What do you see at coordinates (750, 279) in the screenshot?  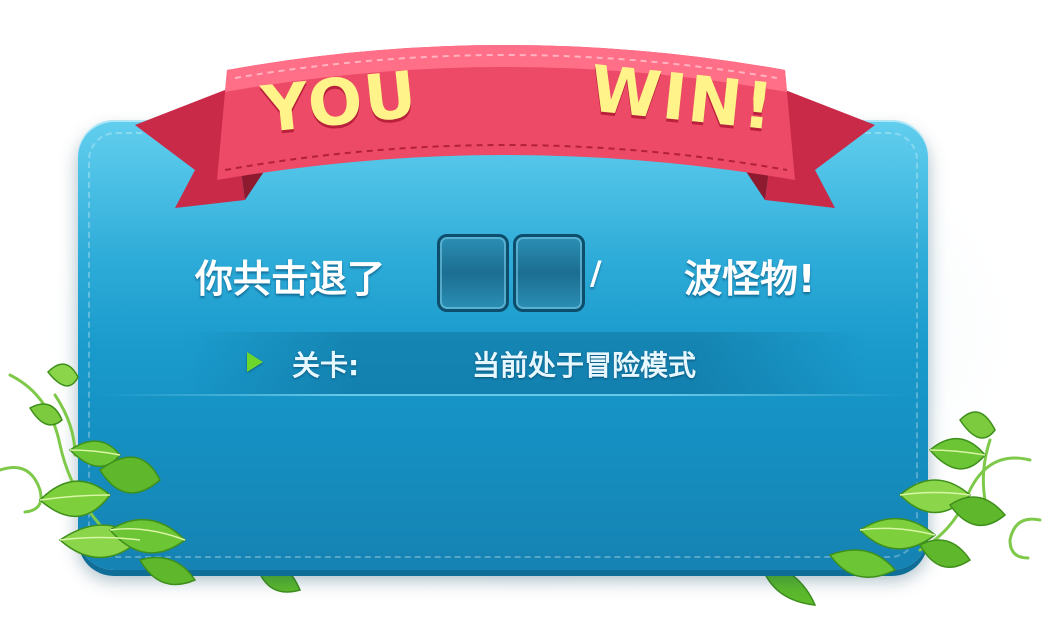 I see `waves-suffix-text: 波怪物!` at bounding box center [750, 279].